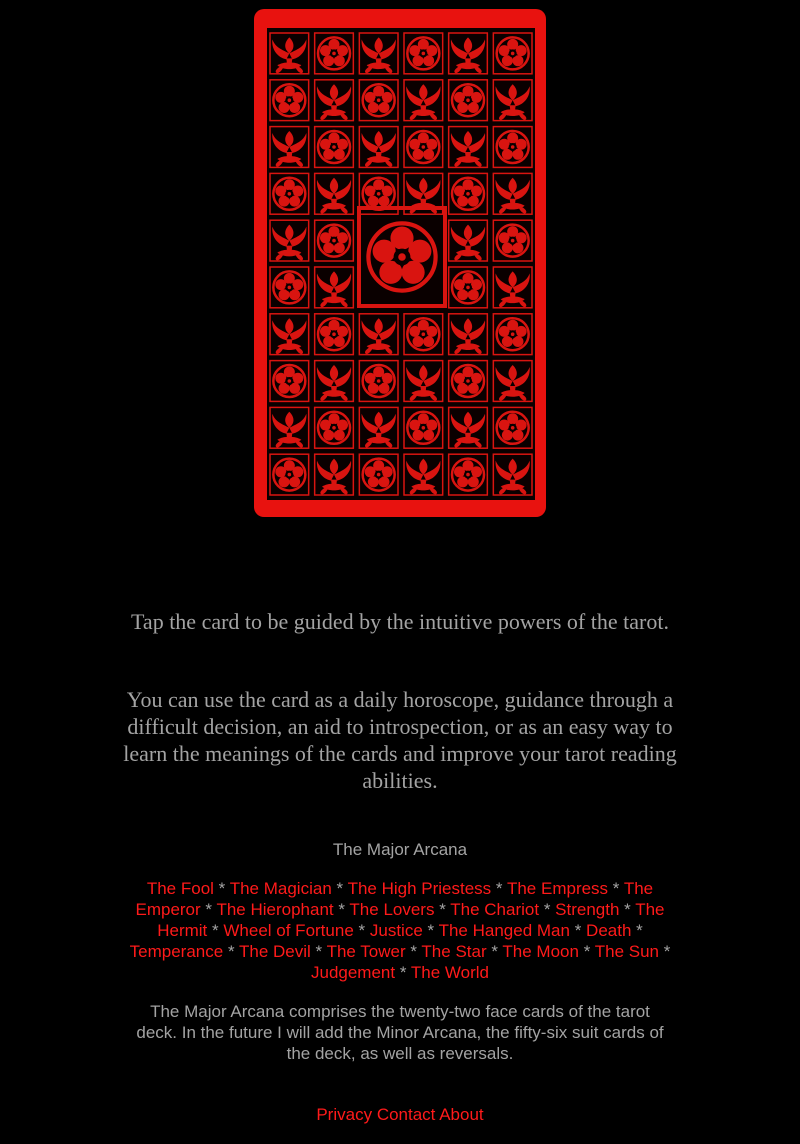 The width and height of the screenshot is (800, 1144). Describe the element at coordinates (344, 1114) in the screenshot. I see `privacy-link: Privacy` at that location.